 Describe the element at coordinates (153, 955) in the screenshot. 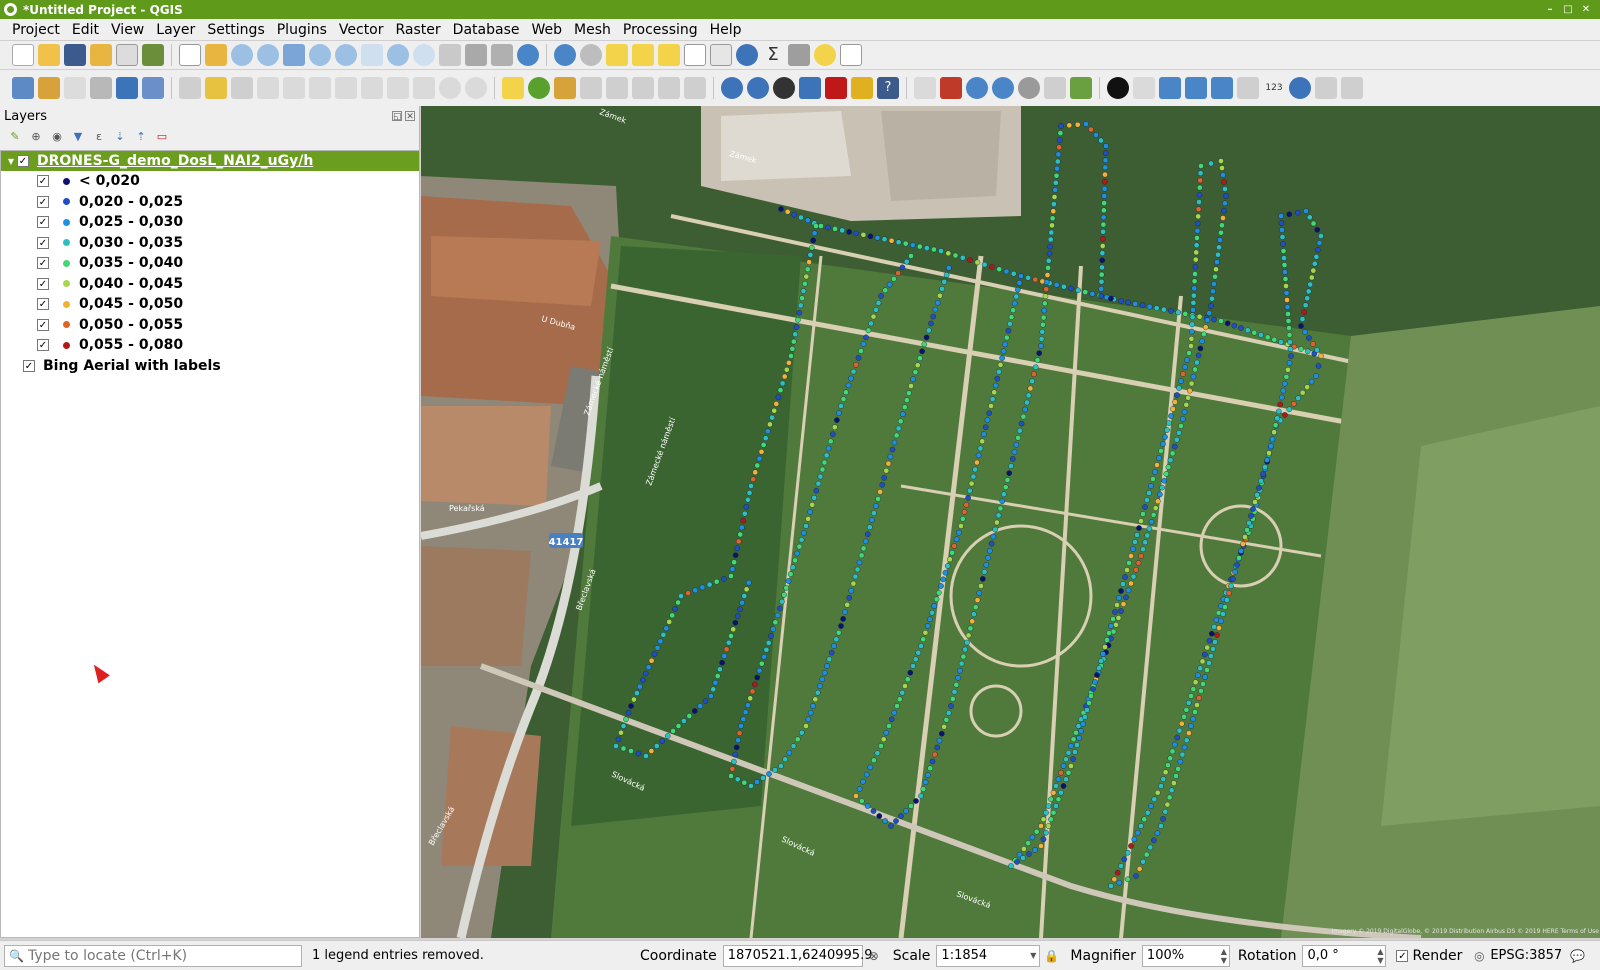

I see `locator-search-input: 🔍 Type to locate (Ctrl+K)` at that location.